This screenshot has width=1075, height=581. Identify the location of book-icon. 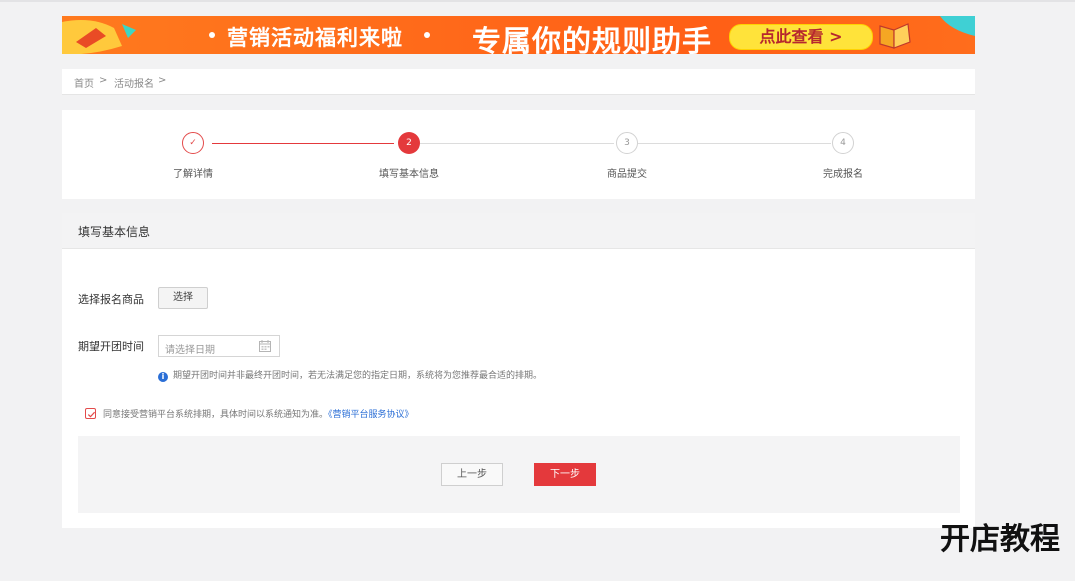
(895, 36).